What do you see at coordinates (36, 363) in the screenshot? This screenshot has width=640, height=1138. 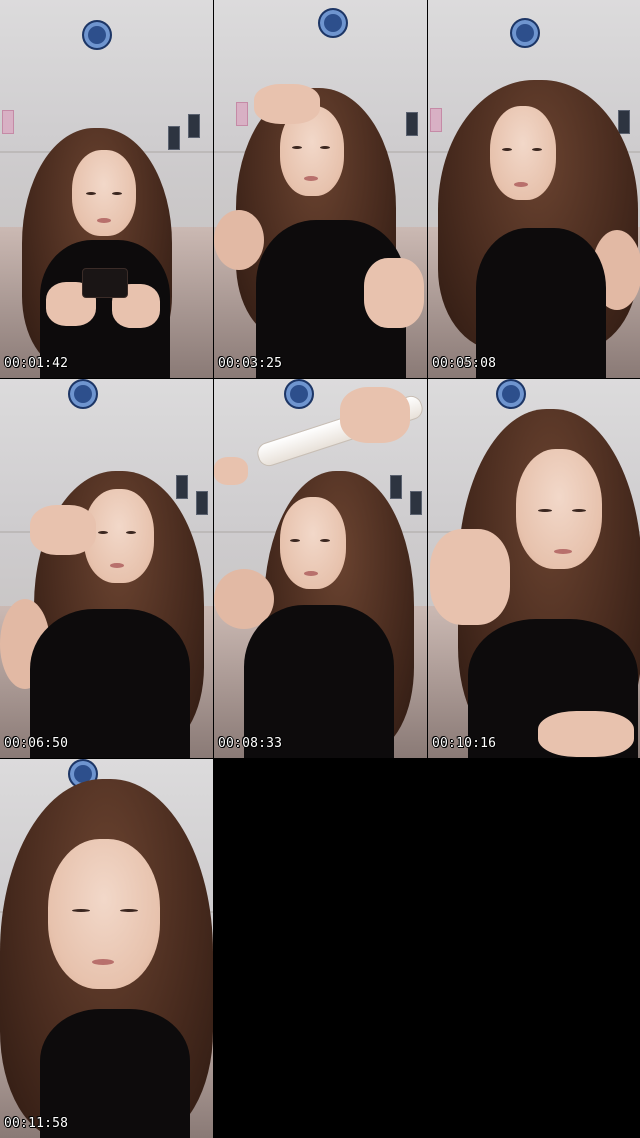 I see `frame-timestamp: 00:01:42` at bounding box center [36, 363].